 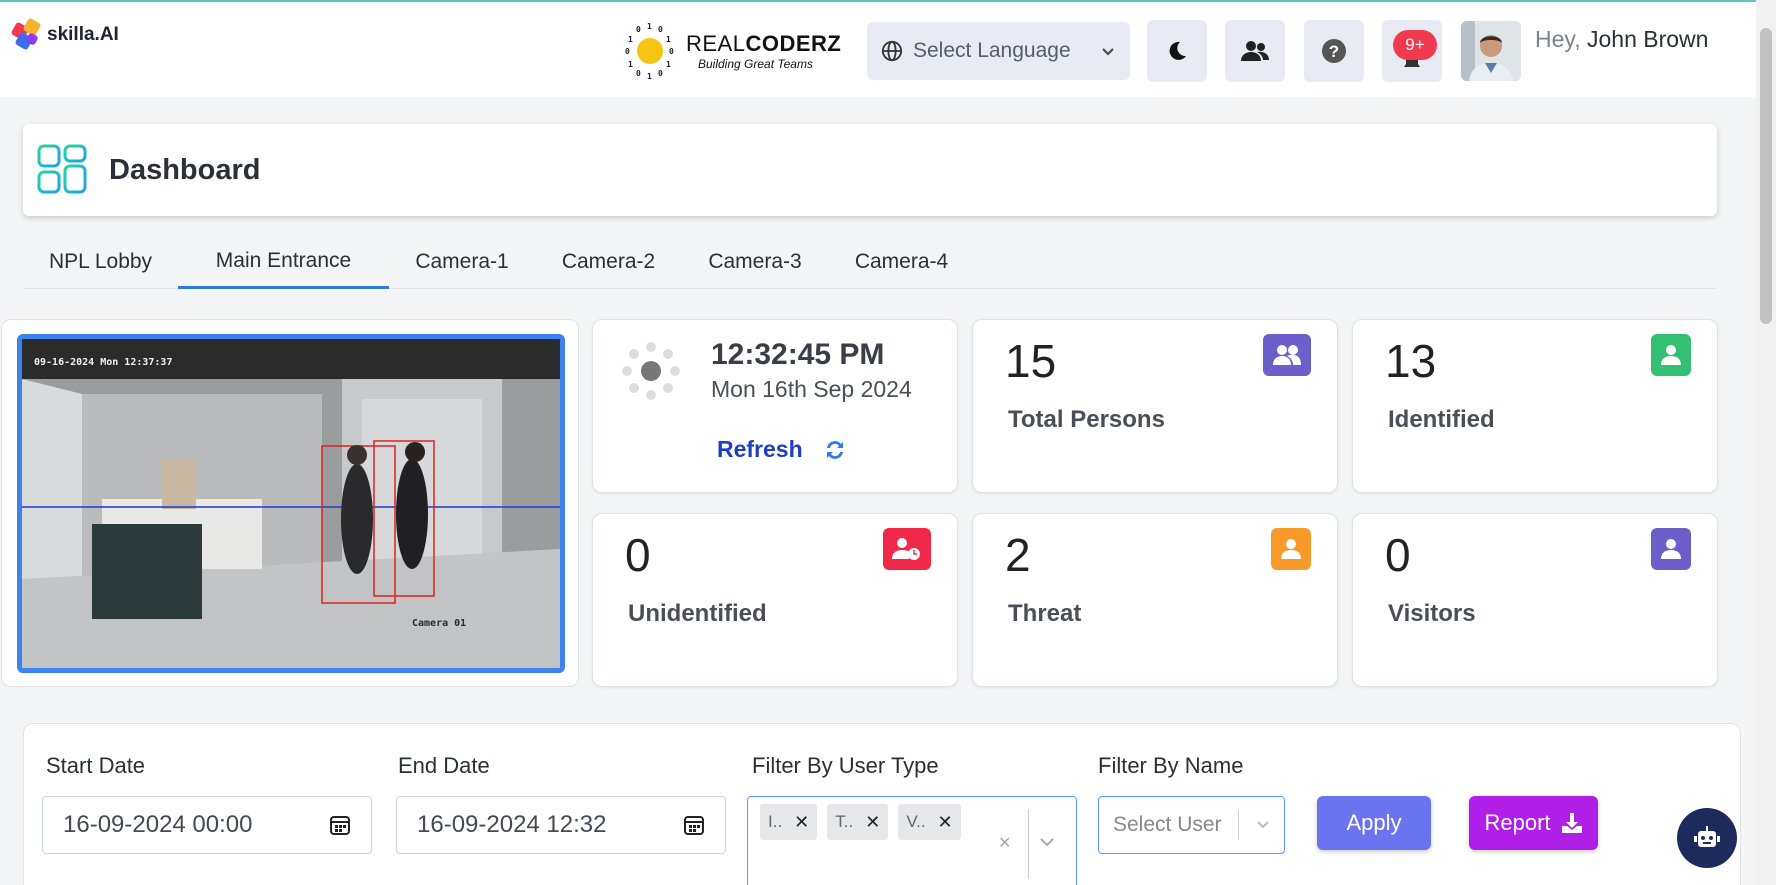 I want to click on stat-card-identified: 13 Identified, so click(x=1535, y=406).